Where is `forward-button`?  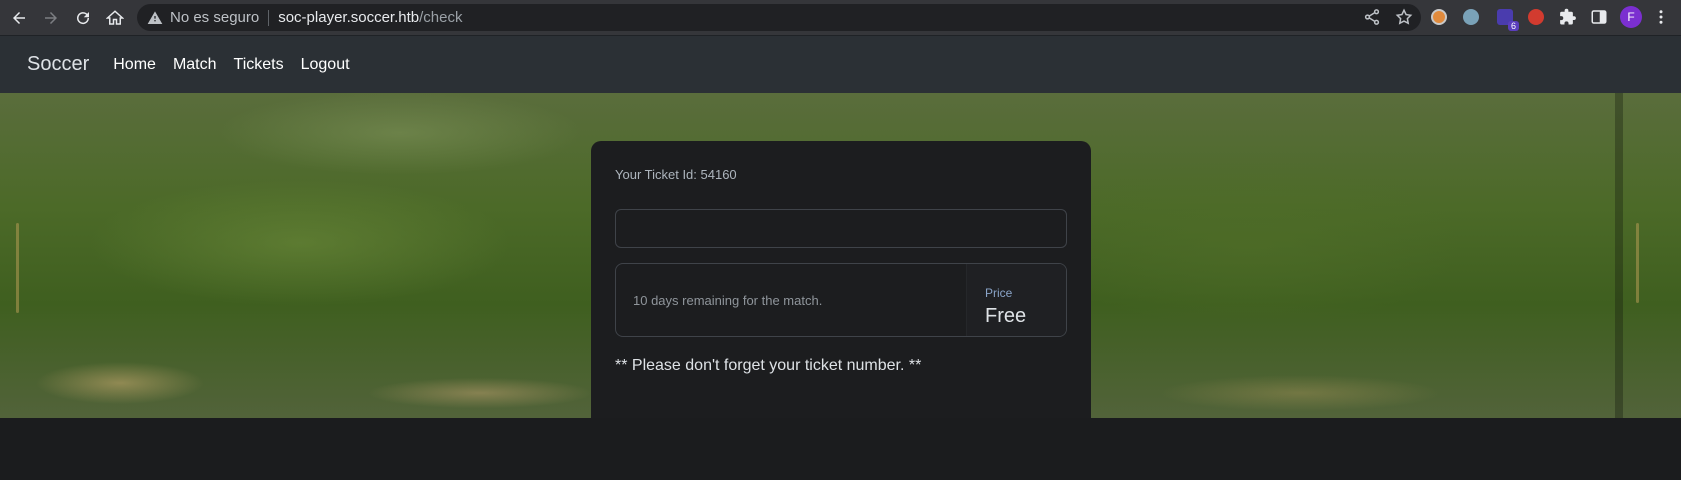
forward-button is located at coordinates (51, 18).